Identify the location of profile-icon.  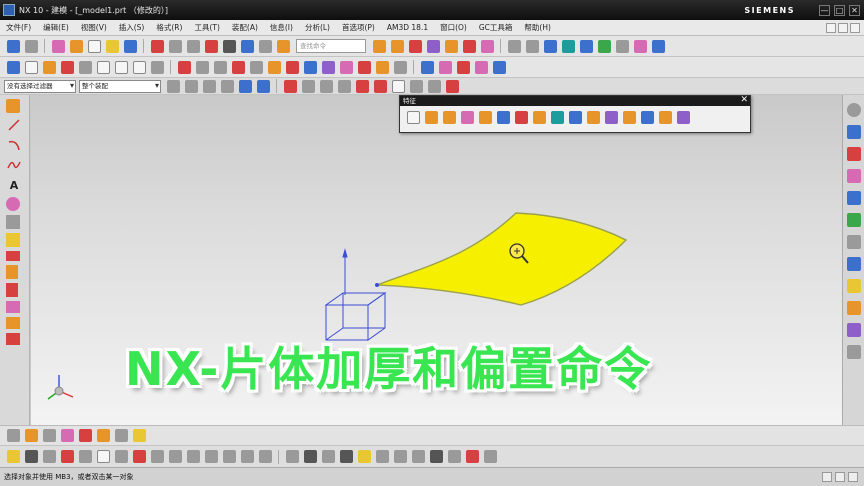
(49, 67).